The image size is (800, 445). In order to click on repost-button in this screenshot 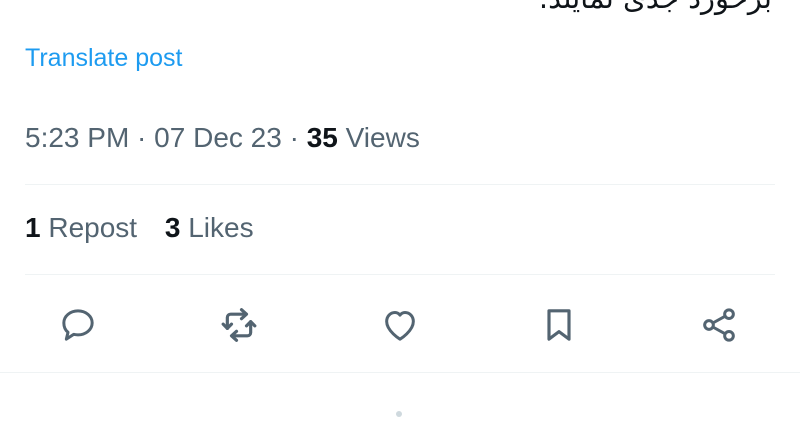, I will do `click(239, 325)`.